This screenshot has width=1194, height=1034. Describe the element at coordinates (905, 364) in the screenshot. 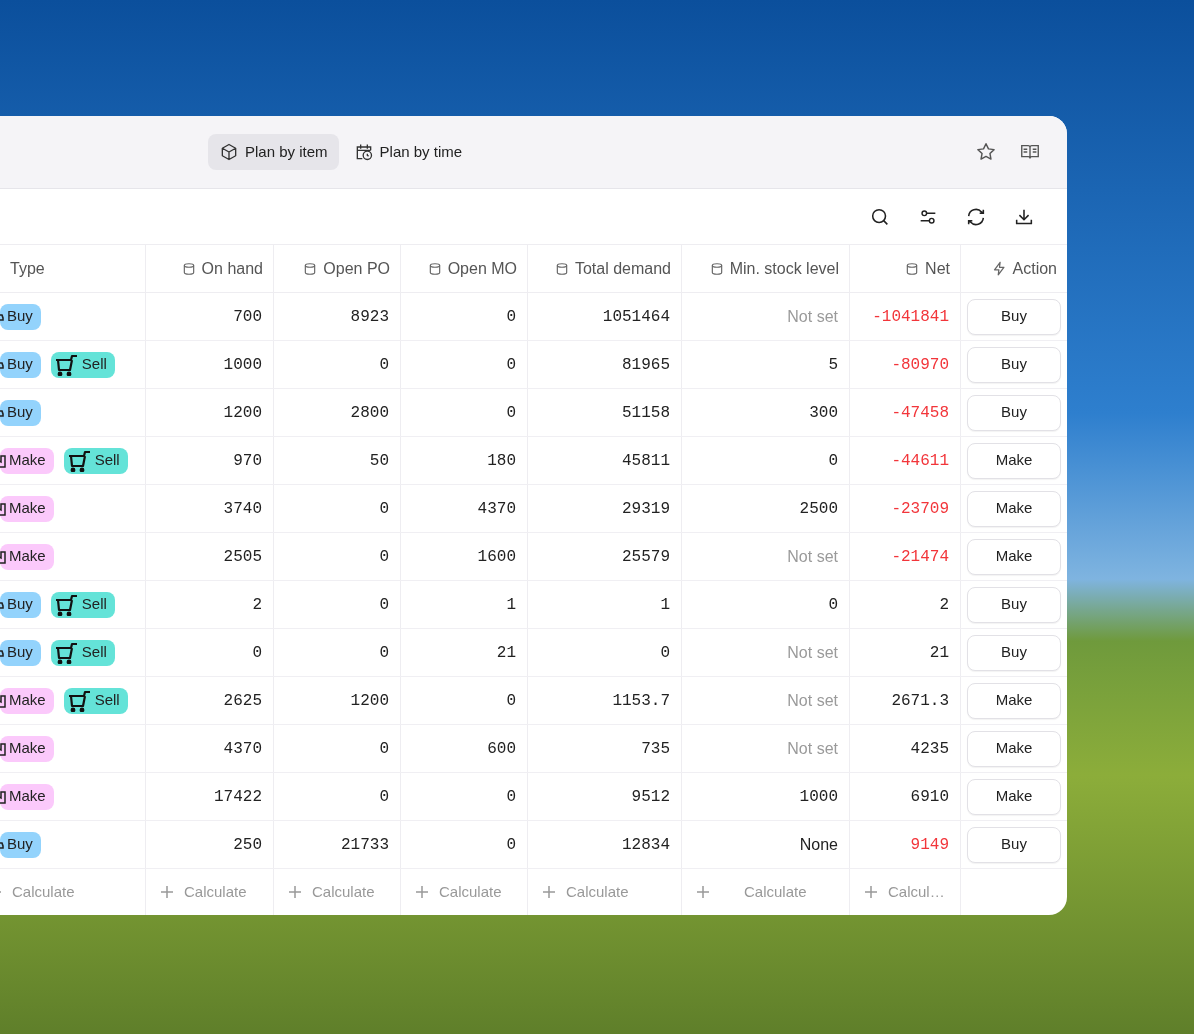

I see `table-cell: -80970` at that location.